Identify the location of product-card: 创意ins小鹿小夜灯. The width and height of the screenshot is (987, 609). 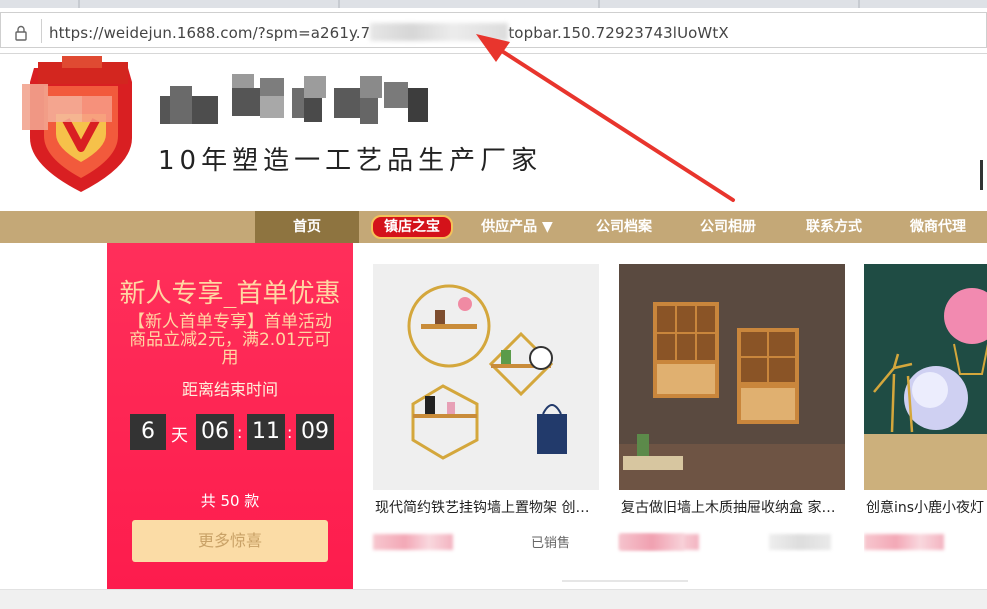
(925, 409).